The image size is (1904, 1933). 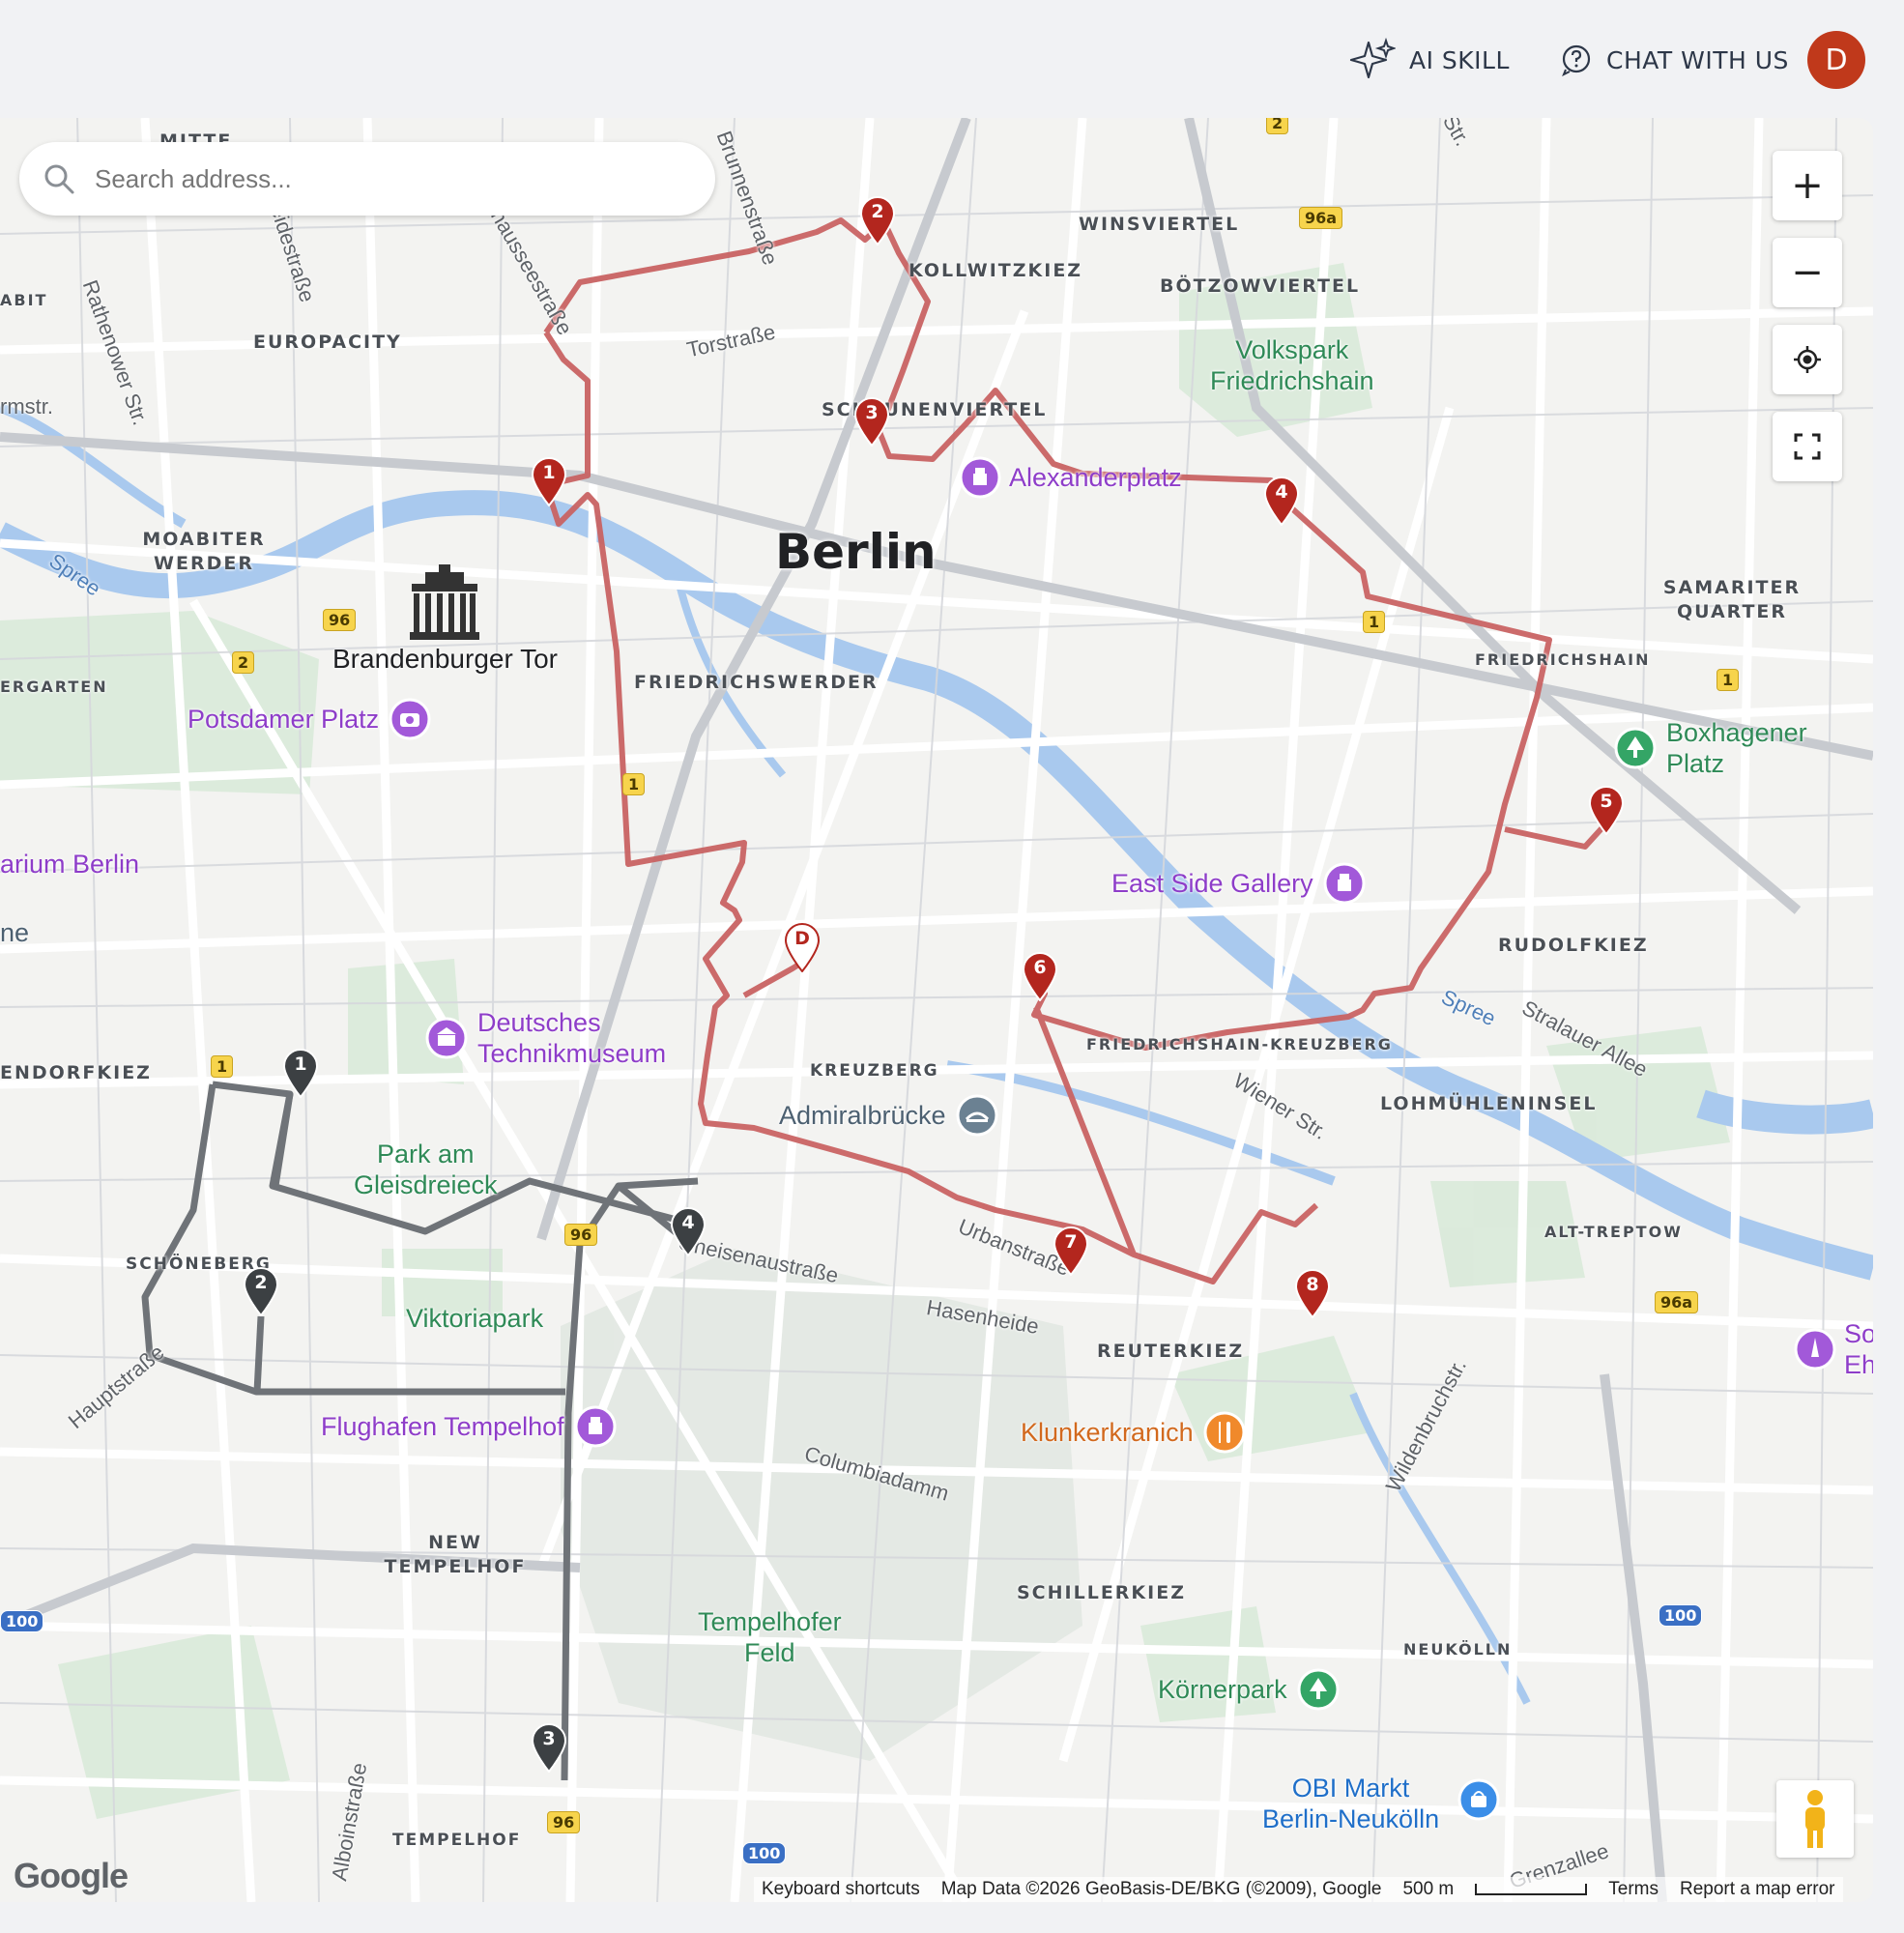 What do you see at coordinates (549, 1748) in the screenshot?
I see `route-stop-gray-3: 3` at bounding box center [549, 1748].